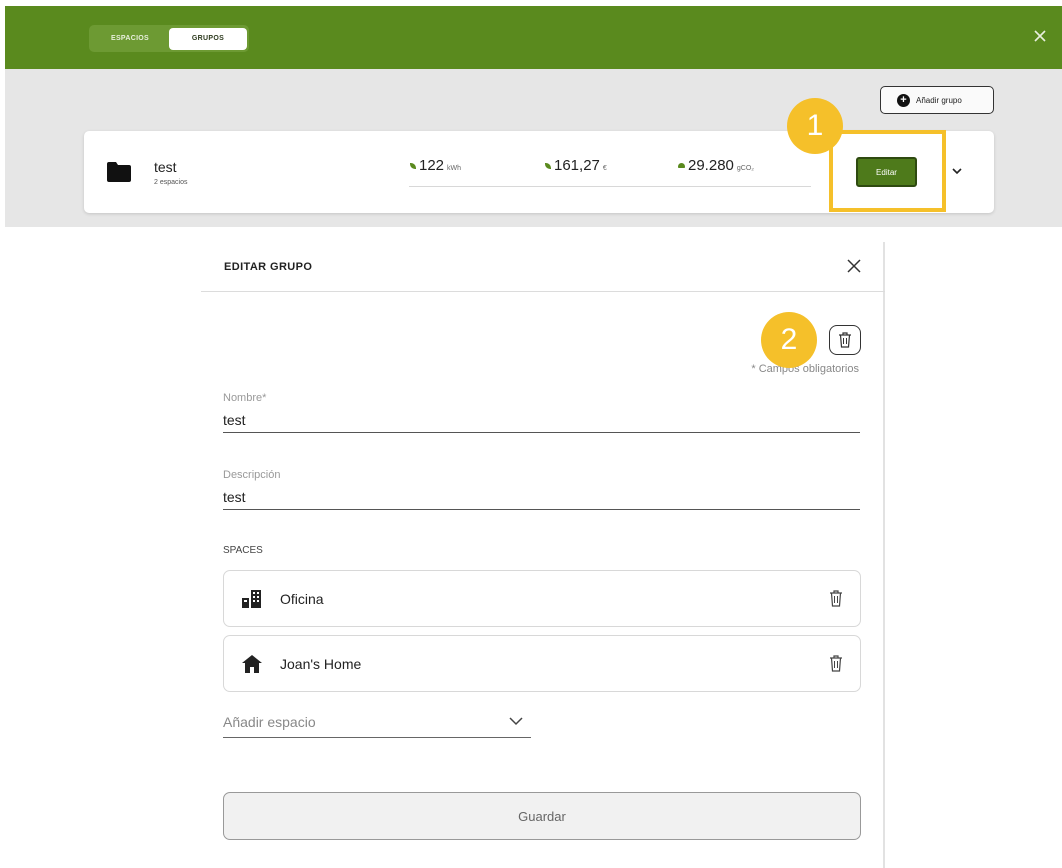 The width and height of the screenshot is (1062, 868). What do you see at coordinates (604, 168) in the screenshot?
I see `cost-unit: €` at bounding box center [604, 168].